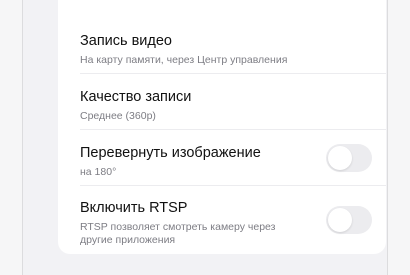 The width and height of the screenshot is (410, 275). I want to click on setting-title: Запись видео, so click(126, 41).